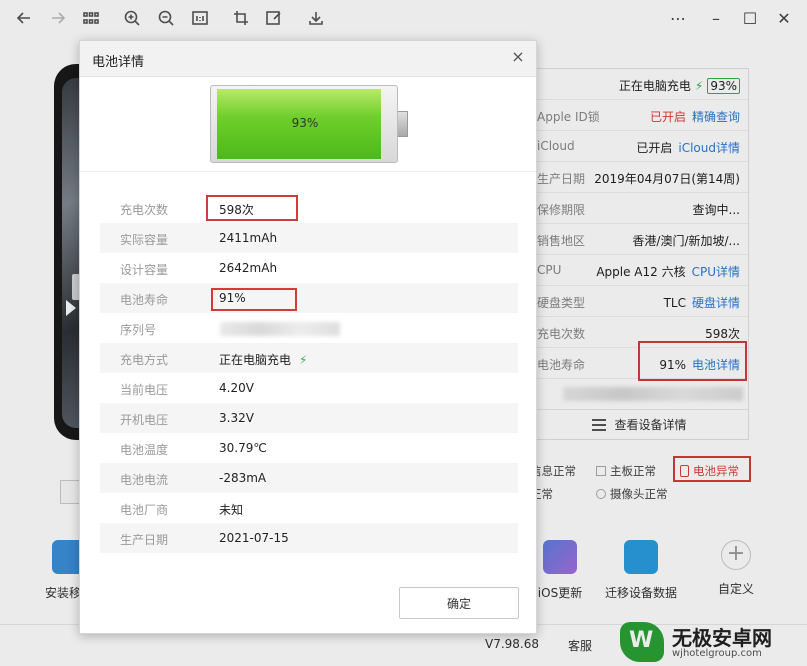 This screenshot has width=807, height=666. I want to click on detail-label: 生产日期, so click(144, 540).